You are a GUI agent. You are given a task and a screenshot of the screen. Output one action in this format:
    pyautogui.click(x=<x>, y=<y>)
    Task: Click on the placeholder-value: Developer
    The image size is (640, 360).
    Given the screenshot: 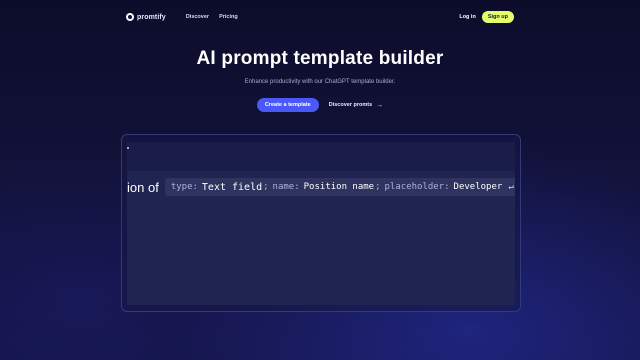 What is the action you would take?
    pyautogui.click(x=478, y=187)
    